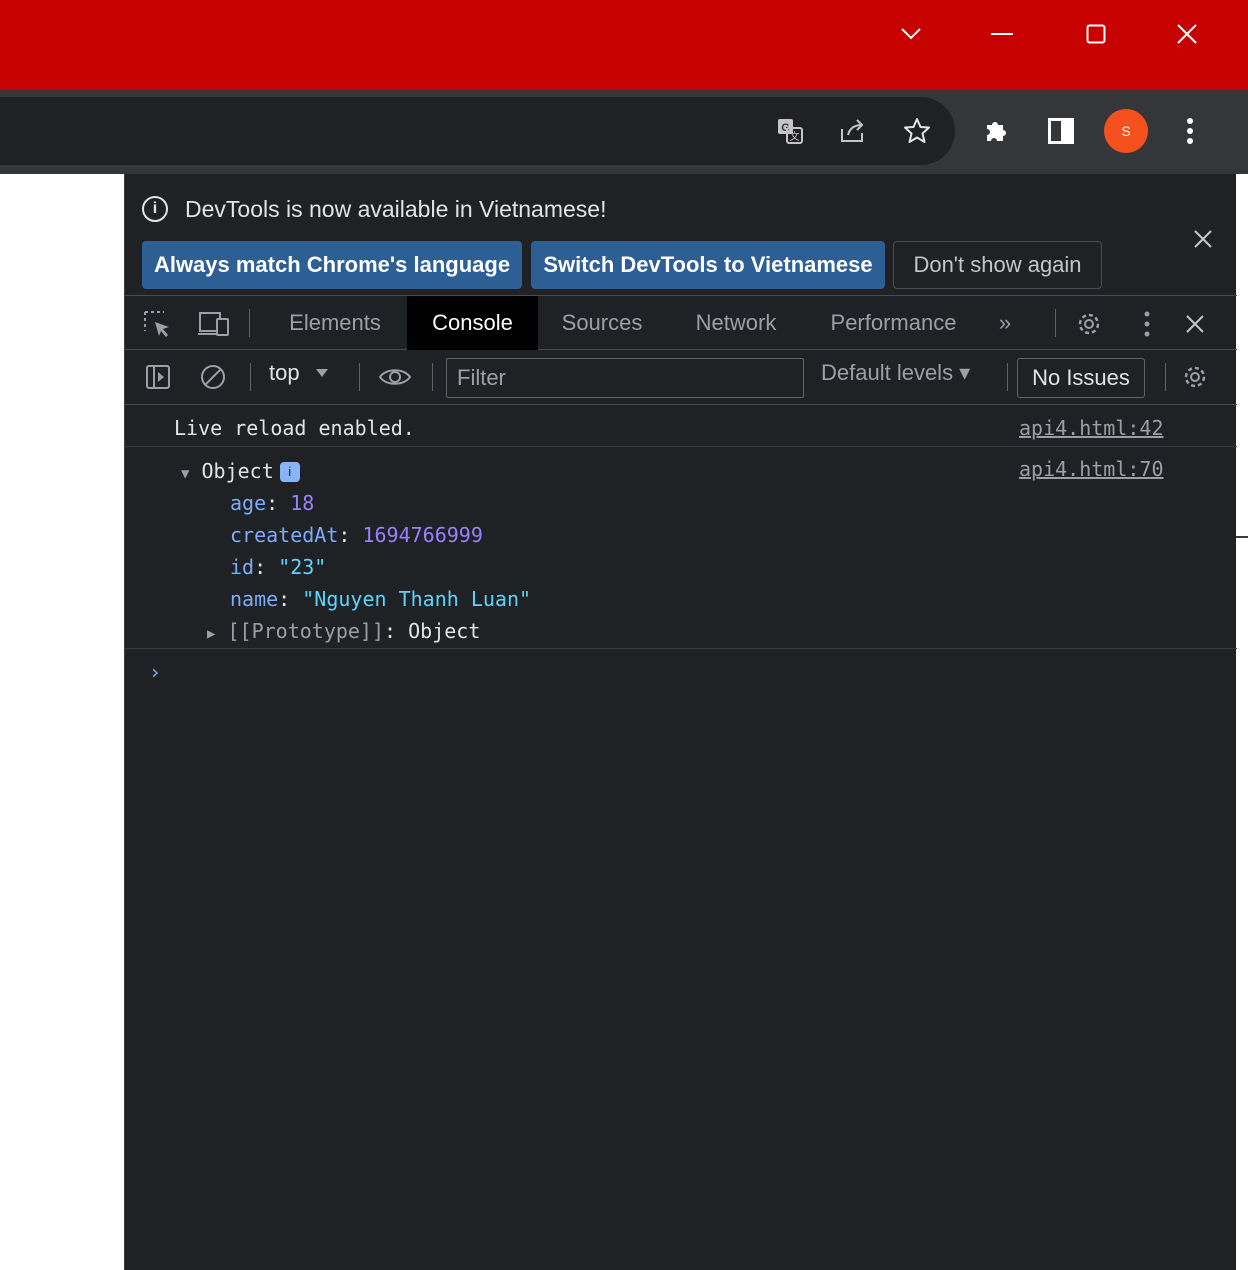  I want to click on clear-console-button, so click(213, 377).